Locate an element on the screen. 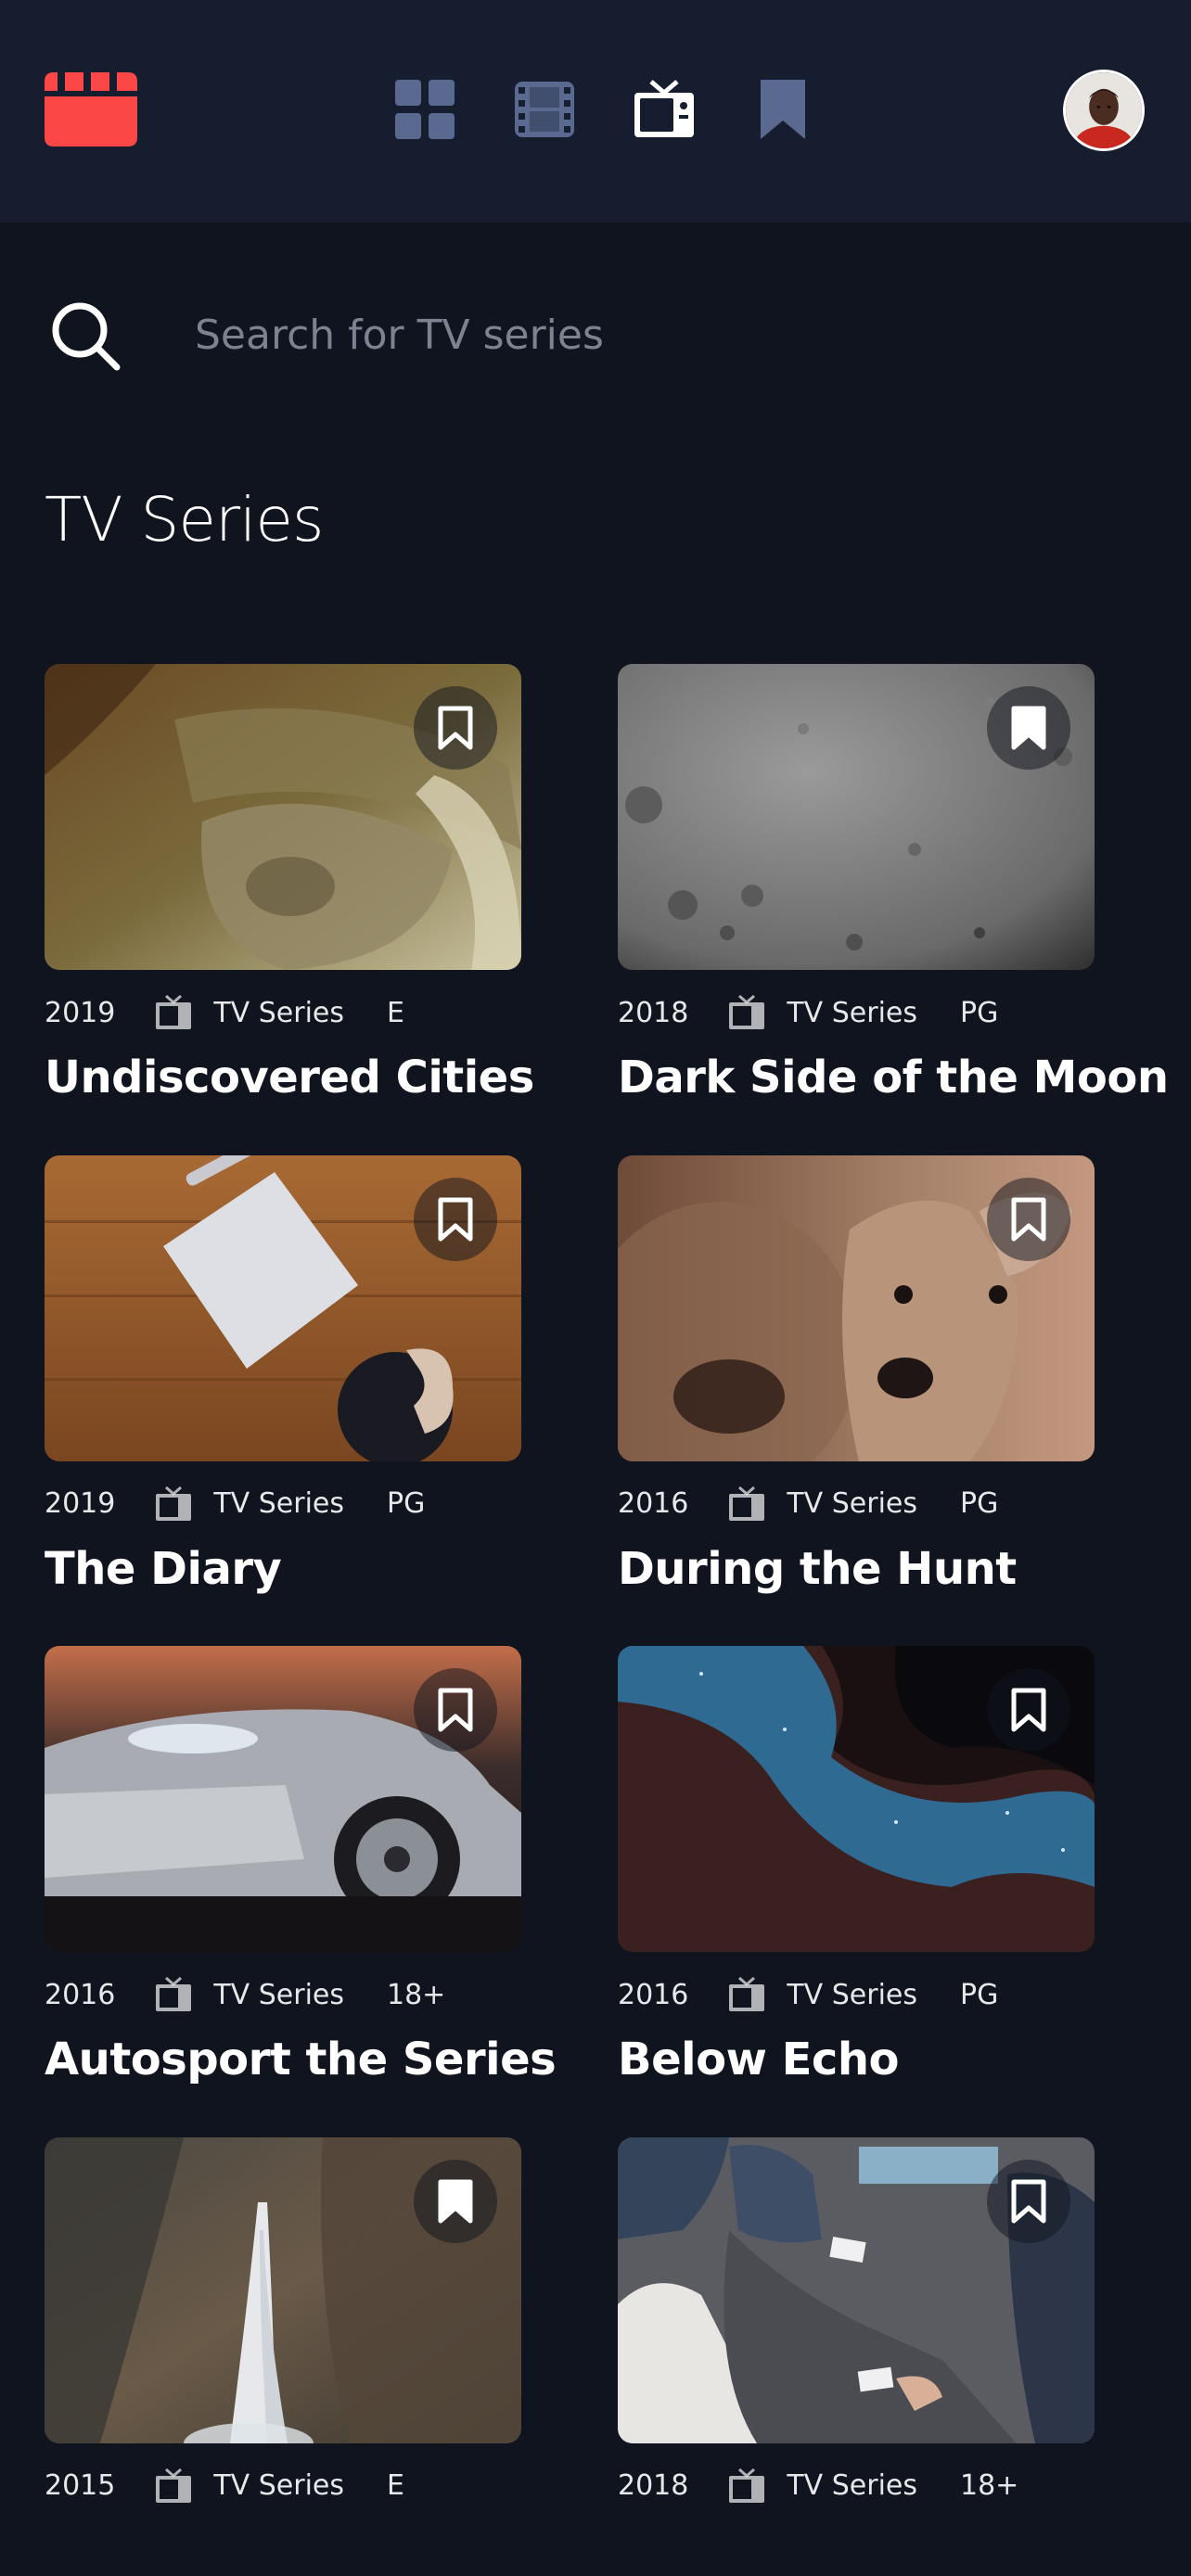  user-avatar-icon is located at coordinates (1104, 110).